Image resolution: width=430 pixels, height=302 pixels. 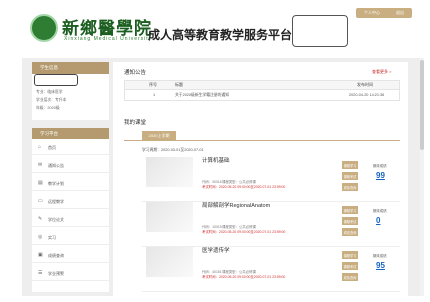 I want to click on tab-underline, so click(x=262, y=140).